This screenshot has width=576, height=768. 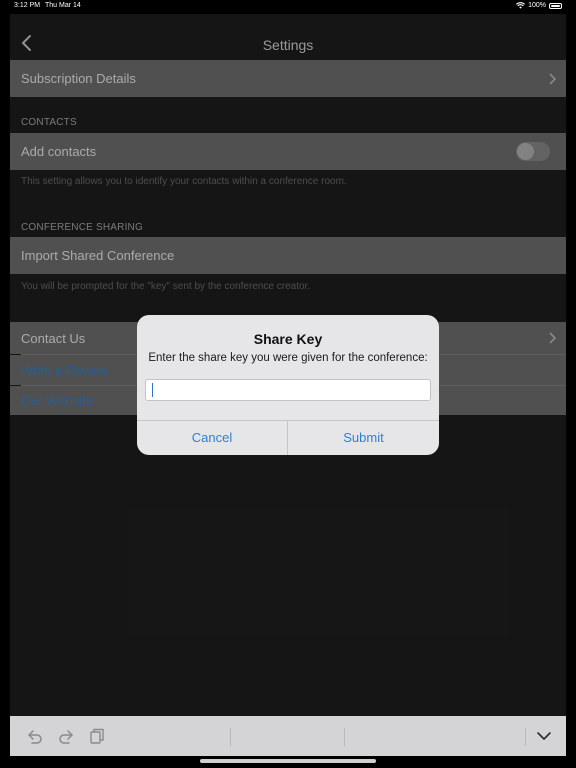 What do you see at coordinates (544, 736) in the screenshot?
I see `chevron-down-icon` at bounding box center [544, 736].